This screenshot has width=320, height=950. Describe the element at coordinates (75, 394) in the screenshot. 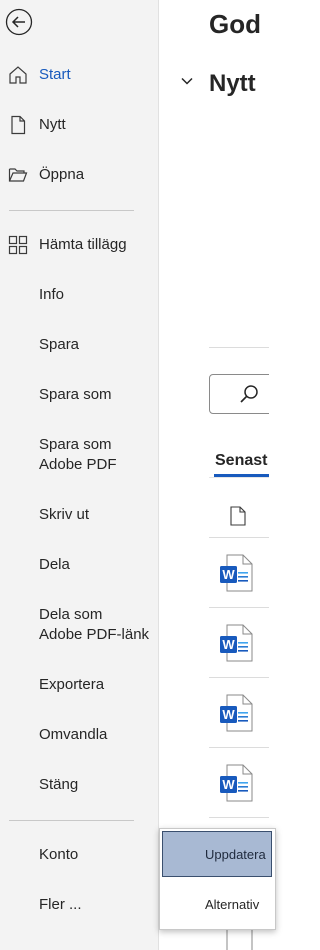

I see `sidebar-item-label: Spara som` at that location.